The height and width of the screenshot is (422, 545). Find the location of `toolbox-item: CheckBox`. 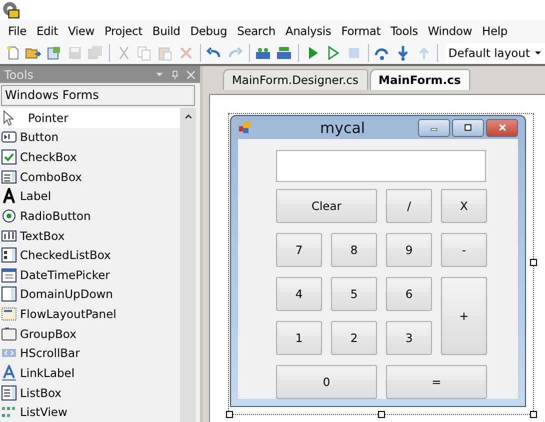

toolbox-item: CheckBox is located at coordinates (90, 157).